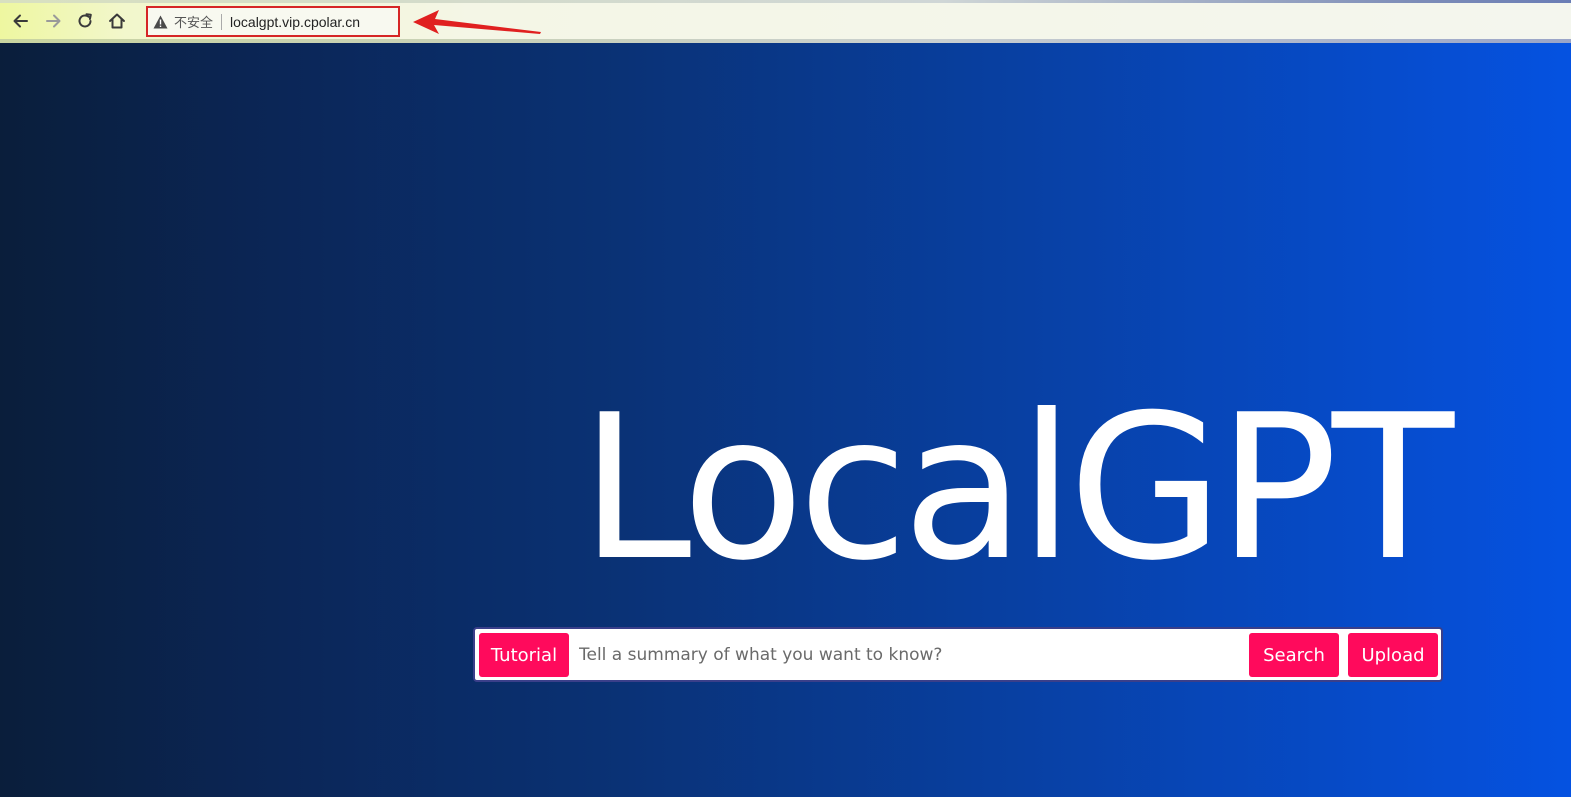  I want to click on back-button, so click(21, 21).